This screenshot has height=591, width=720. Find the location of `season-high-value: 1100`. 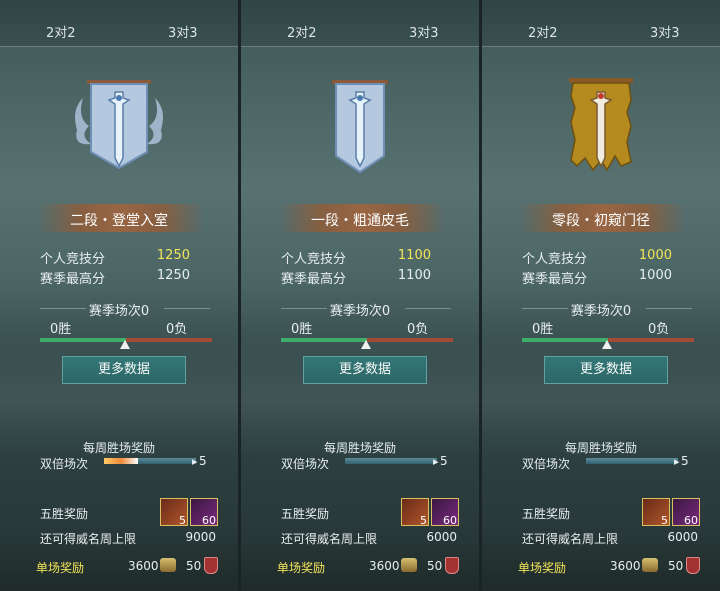

season-high-value: 1100 is located at coordinates (414, 275).